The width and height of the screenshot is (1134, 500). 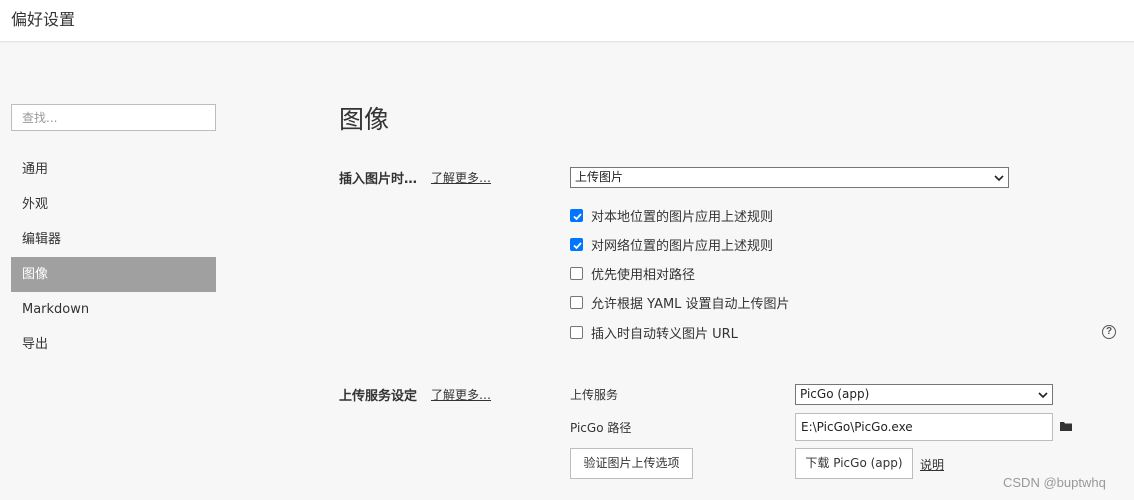 I want to click on sidebar-item-general: 通用, so click(x=113, y=169).